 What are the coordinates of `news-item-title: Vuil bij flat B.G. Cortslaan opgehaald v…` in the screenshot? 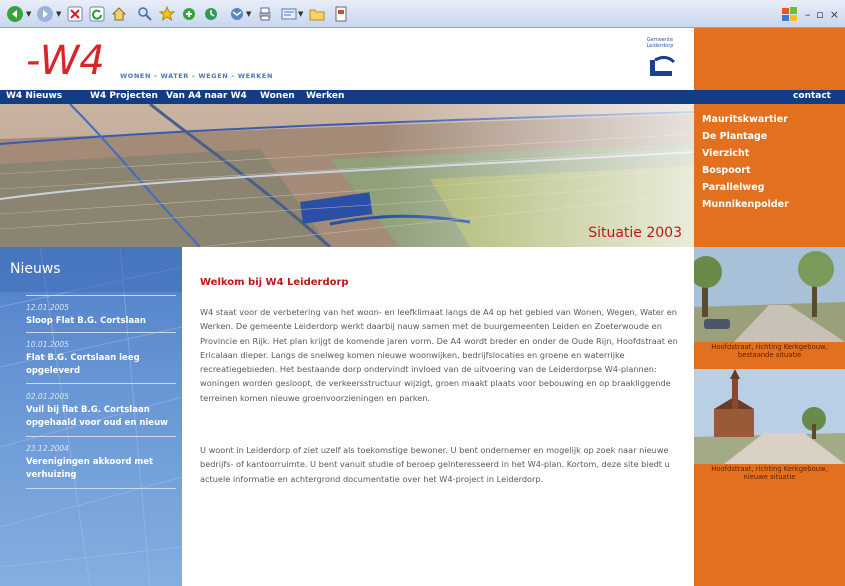 It's located at (101, 417).